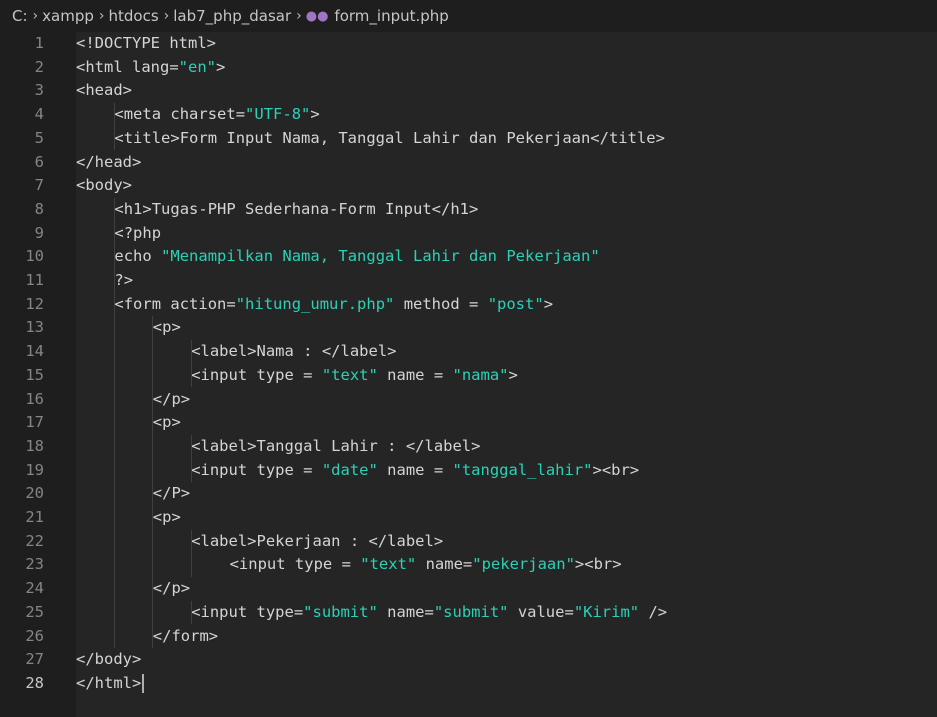 The width and height of the screenshot is (937, 717). Describe the element at coordinates (523, 564) in the screenshot. I see `string-token: "pekerjaan"` at that location.